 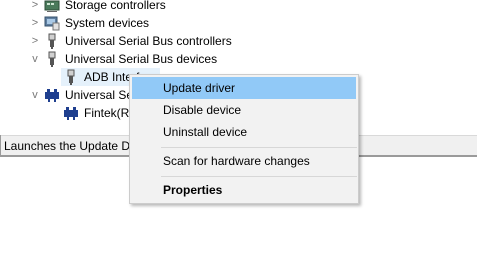 I want to click on menu-item-scan-hardware: Scan for hardware changes, so click(x=244, y=161).